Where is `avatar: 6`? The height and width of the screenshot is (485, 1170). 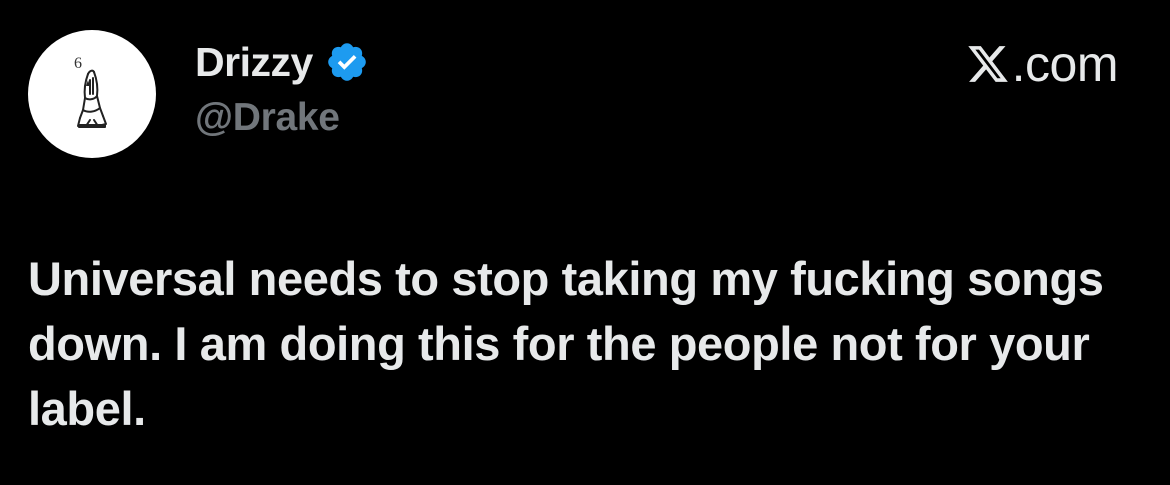
avatar: 6 is located at coordinates (92, 94).